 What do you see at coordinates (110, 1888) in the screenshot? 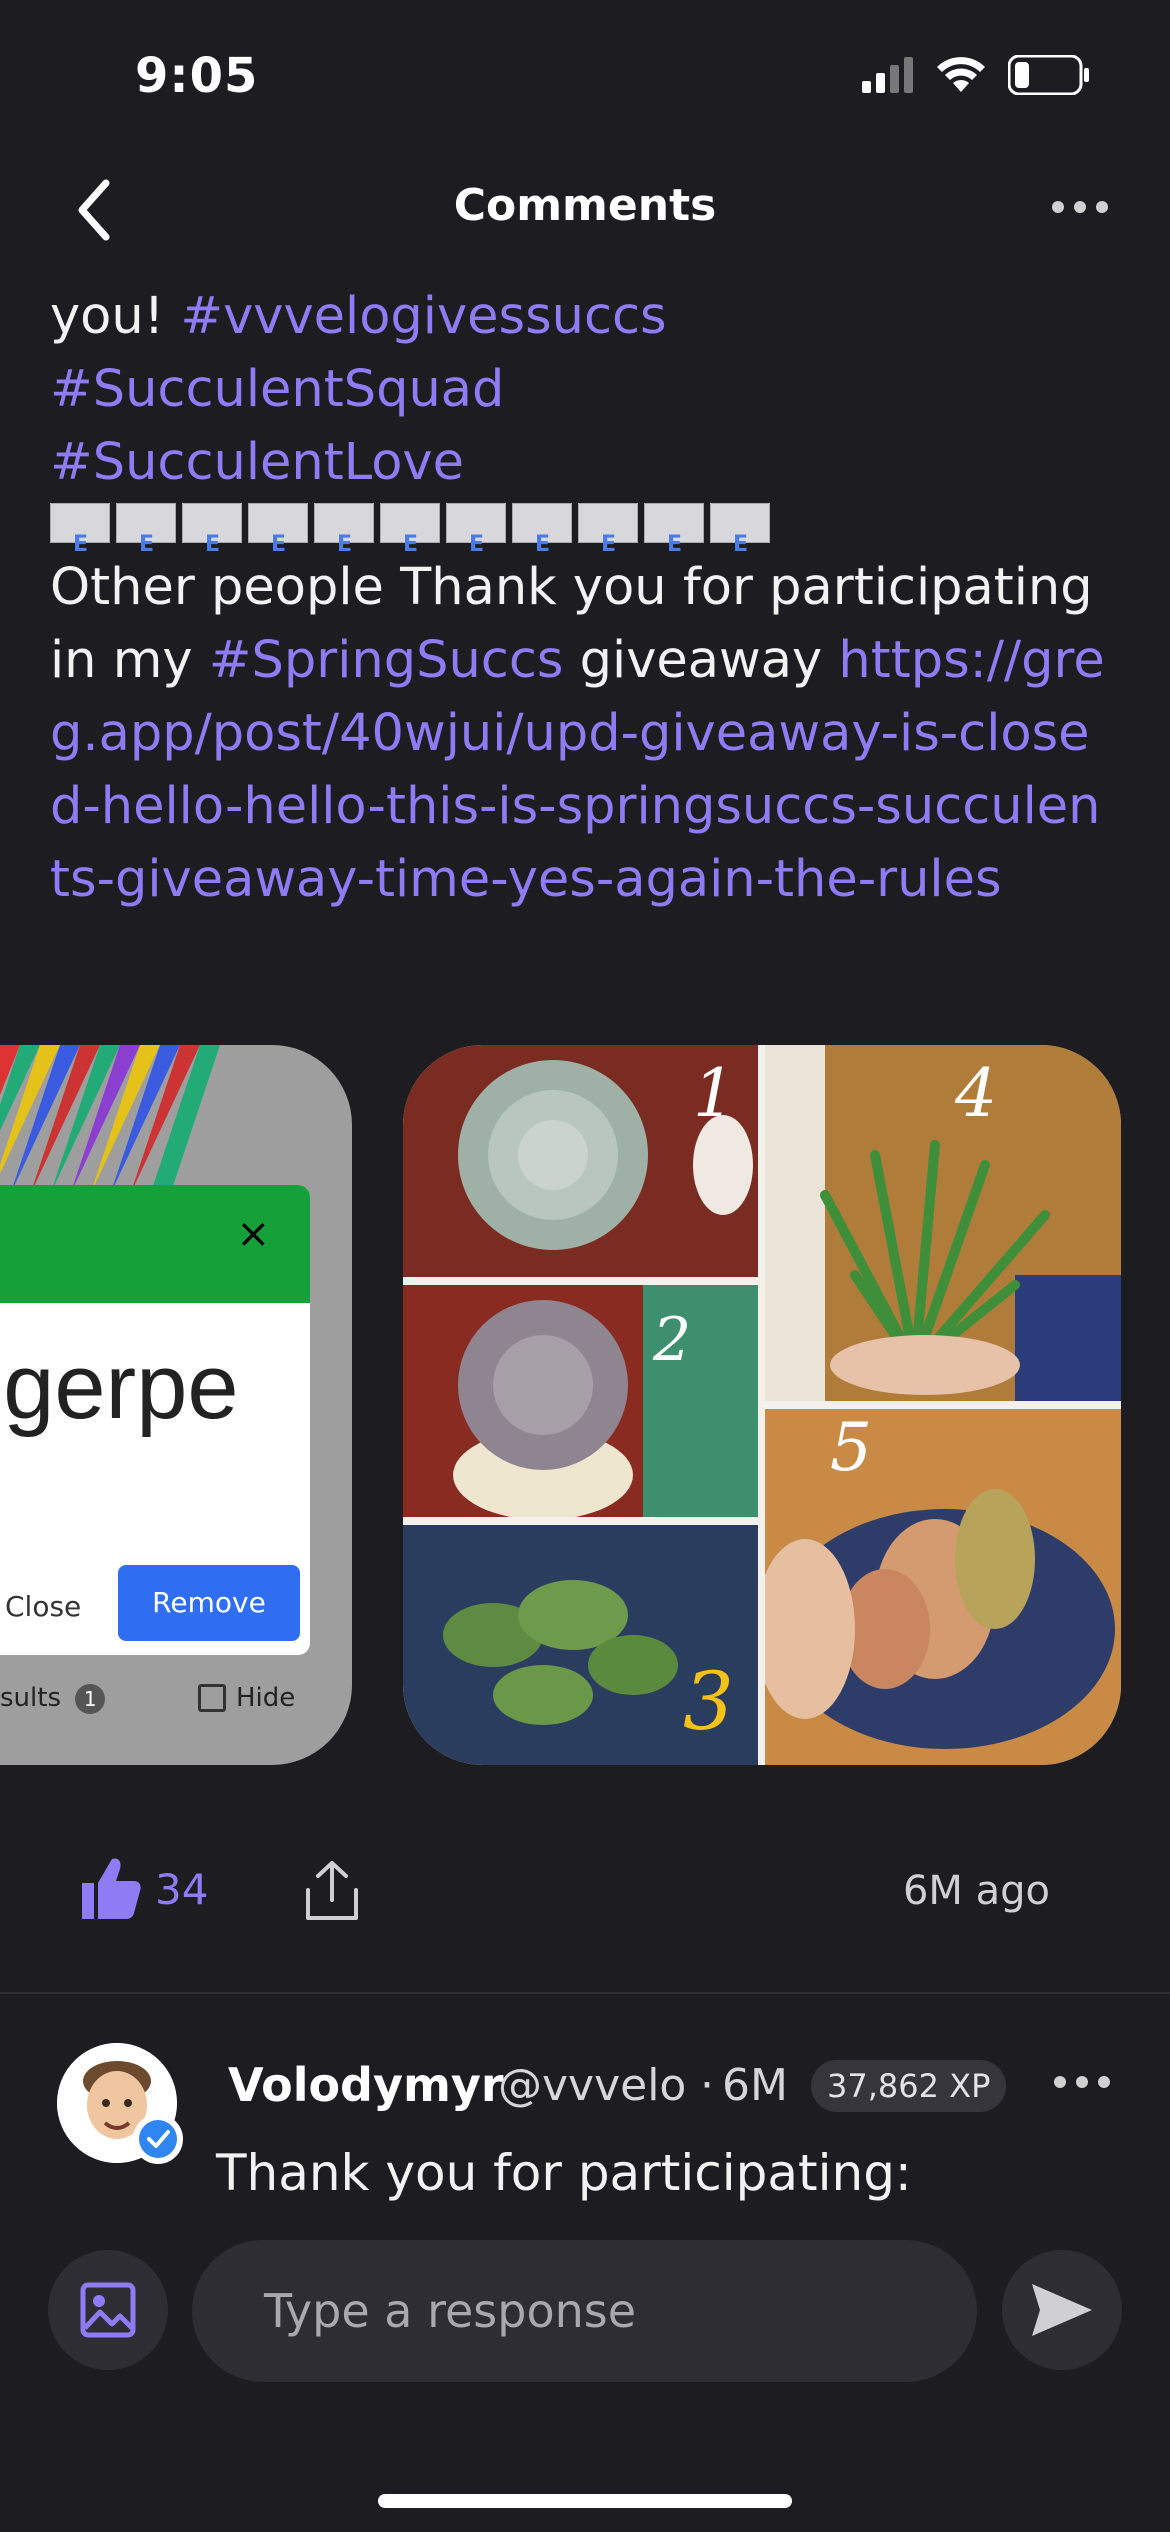
I see `like-thumbs-up-icon` at bounding box center [110, 1888].